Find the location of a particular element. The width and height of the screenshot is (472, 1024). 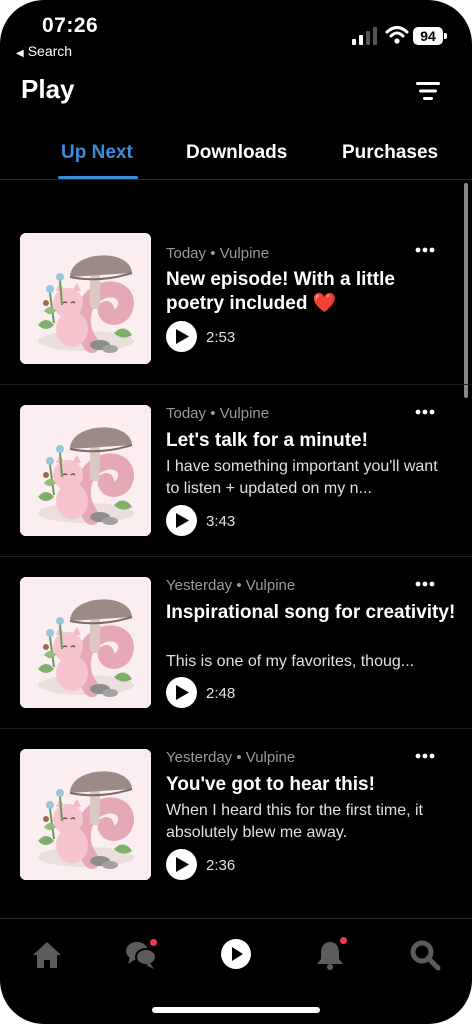

episode-title: Inspirational song for creativity! is located at coordinates (311, 613).